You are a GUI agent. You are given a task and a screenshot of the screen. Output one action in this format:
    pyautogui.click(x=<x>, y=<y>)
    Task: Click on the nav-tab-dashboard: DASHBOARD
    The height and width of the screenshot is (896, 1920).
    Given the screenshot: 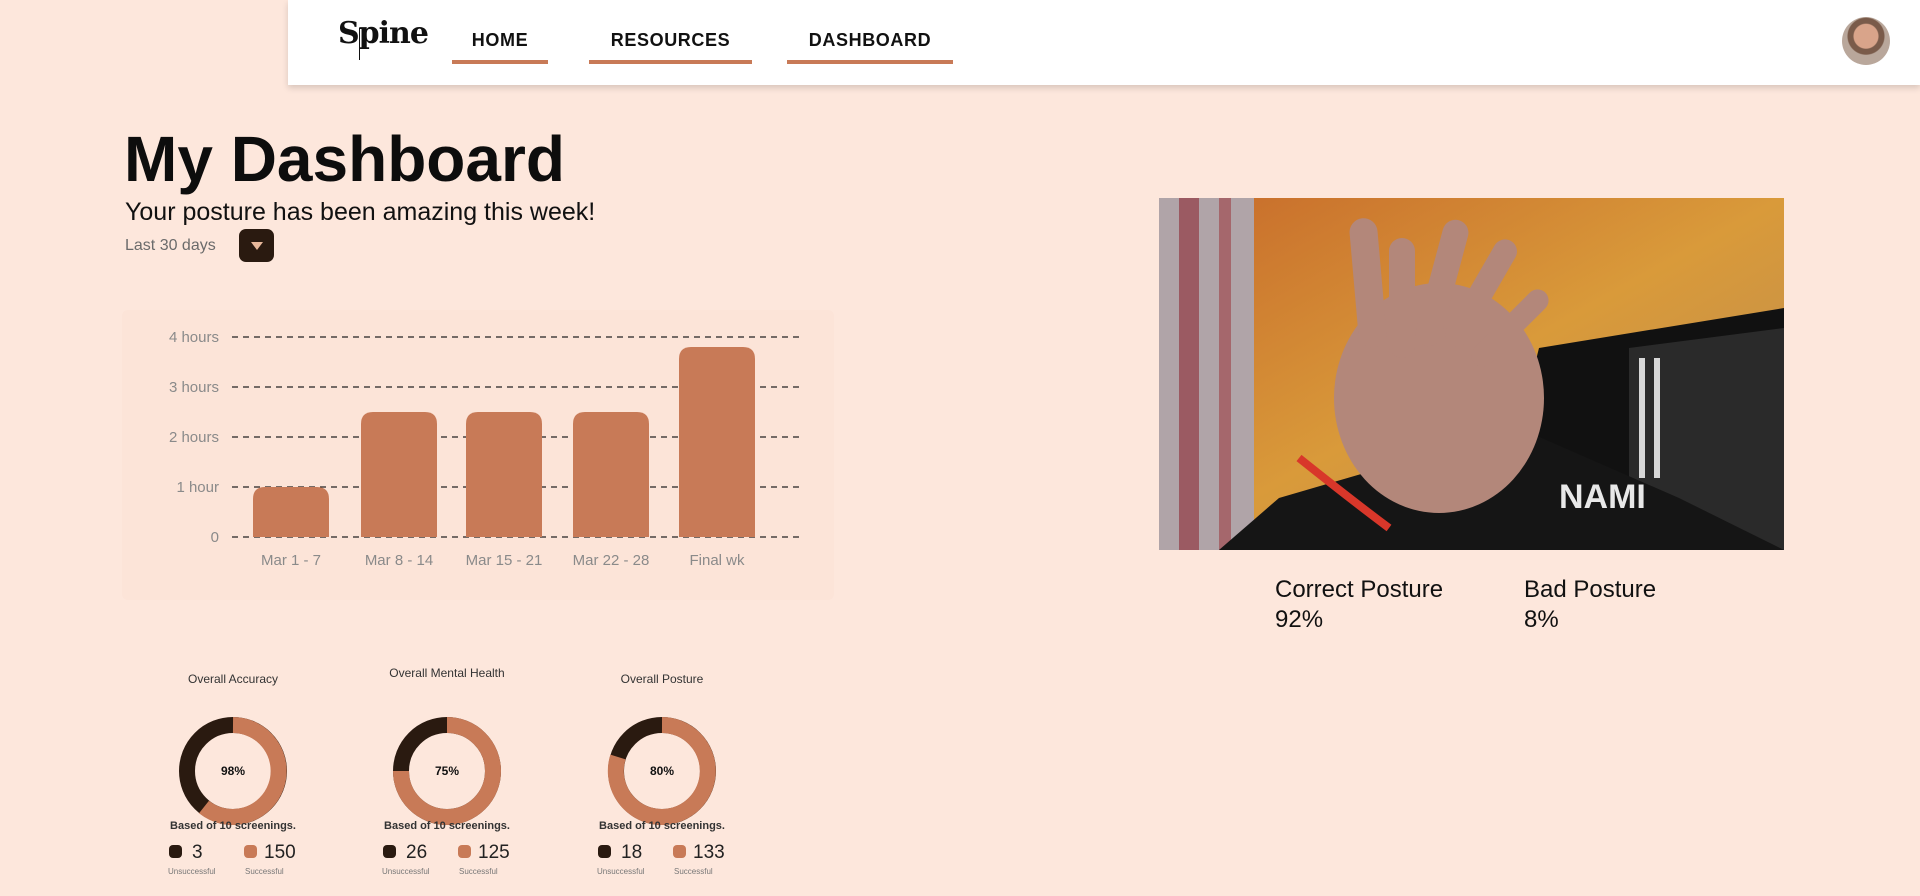 What is the action you would take?
    pyautogui.click(x=870, y=47)
    